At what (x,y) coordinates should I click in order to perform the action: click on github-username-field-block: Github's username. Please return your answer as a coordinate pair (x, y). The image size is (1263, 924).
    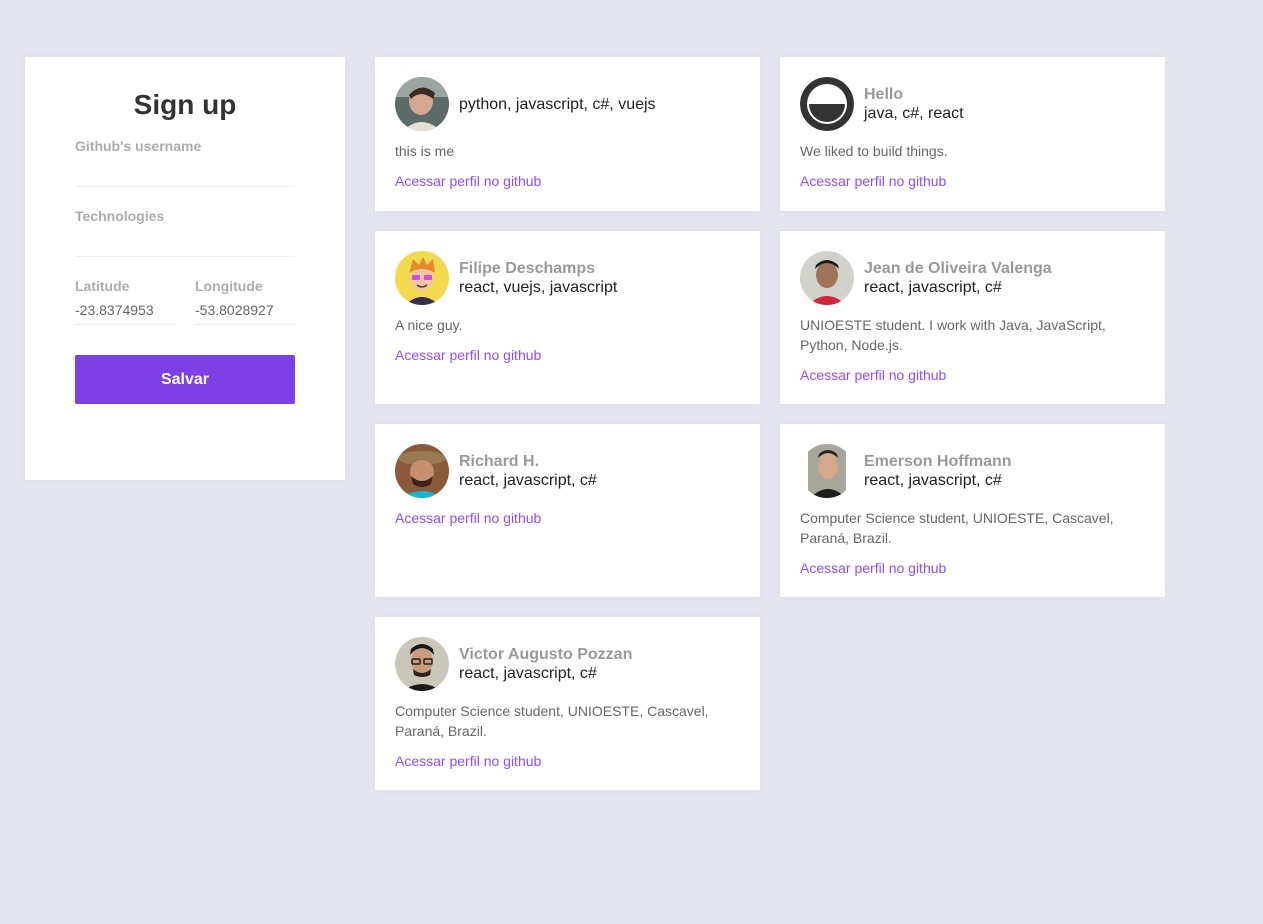
    Looking at the image, I should click on (185, 162).